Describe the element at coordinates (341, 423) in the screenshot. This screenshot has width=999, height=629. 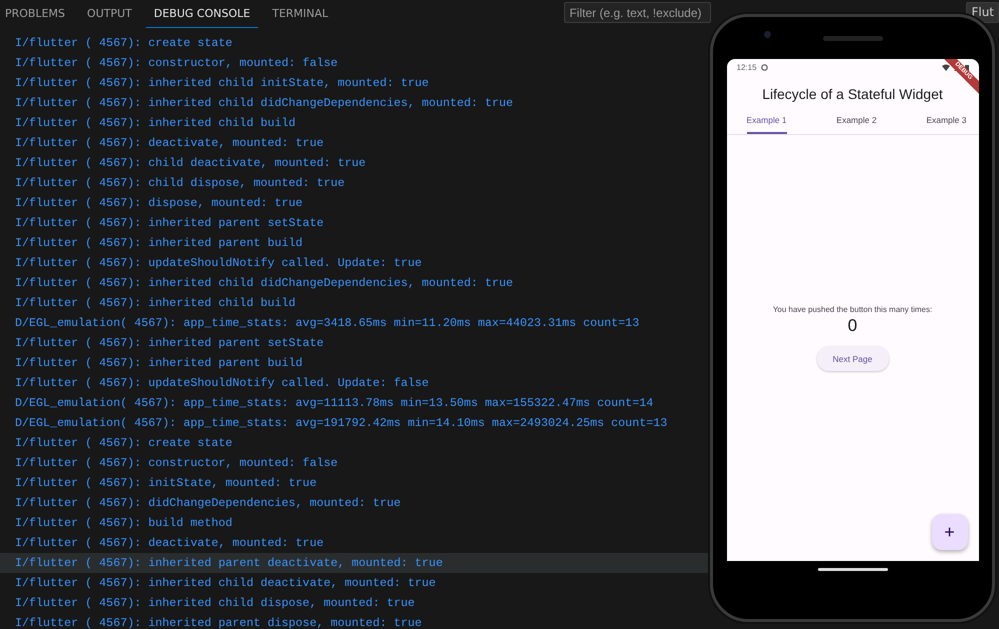
I see `console-line: D/EGL_emulation( 4567): app_time_stats: avg=191792.42ms min=14.10ms max=2493024.25ms count=13` at that location.